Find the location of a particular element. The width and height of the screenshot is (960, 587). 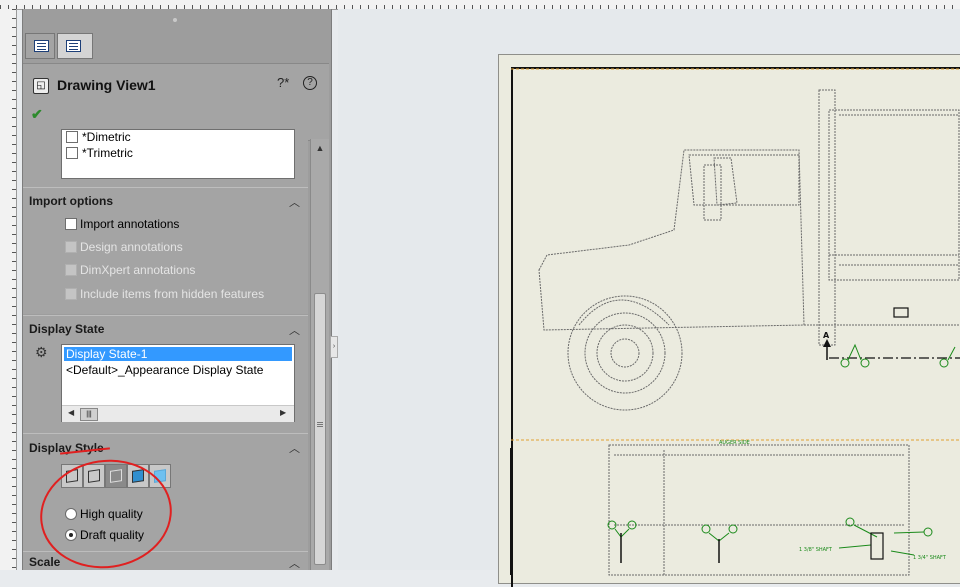

checkbox-trimetric is located at coordinates (72, 153).